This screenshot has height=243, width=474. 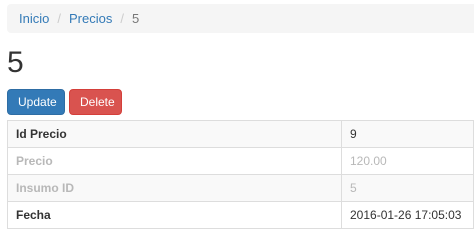 What do you see at coordinates (95, 102) in the screenshot?
I see `delete-button: Delete` at bounding box center [95, 102].